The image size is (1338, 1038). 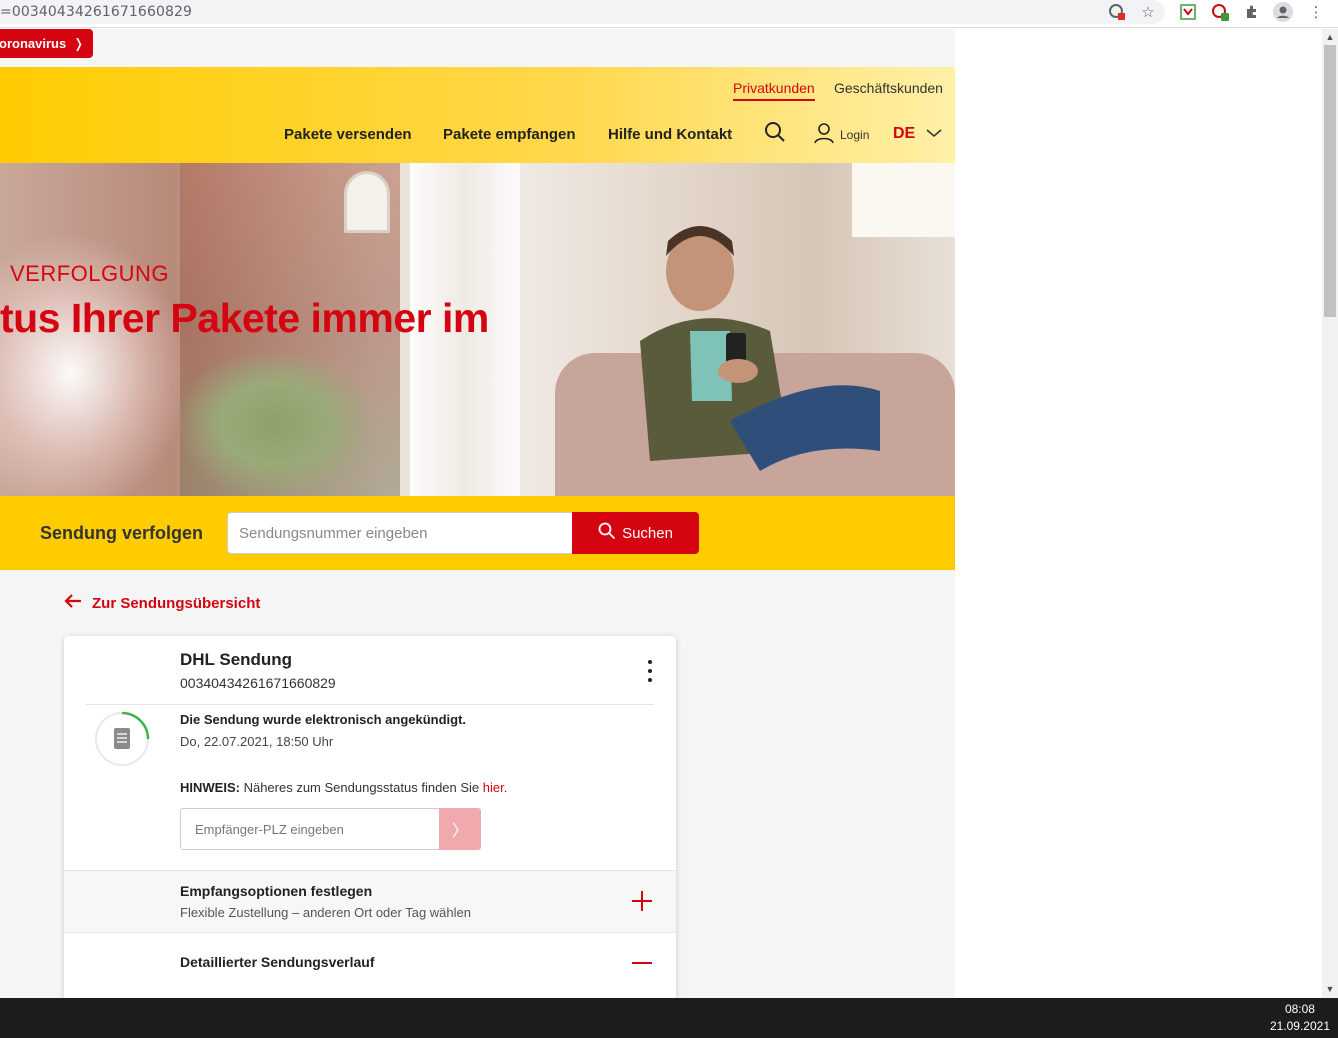 What do you see at coordinates (276, 891) in the screenshot?
I see `delivery-options-title: Empfangsoptionen festlegen` at bounding box center [276, 891].